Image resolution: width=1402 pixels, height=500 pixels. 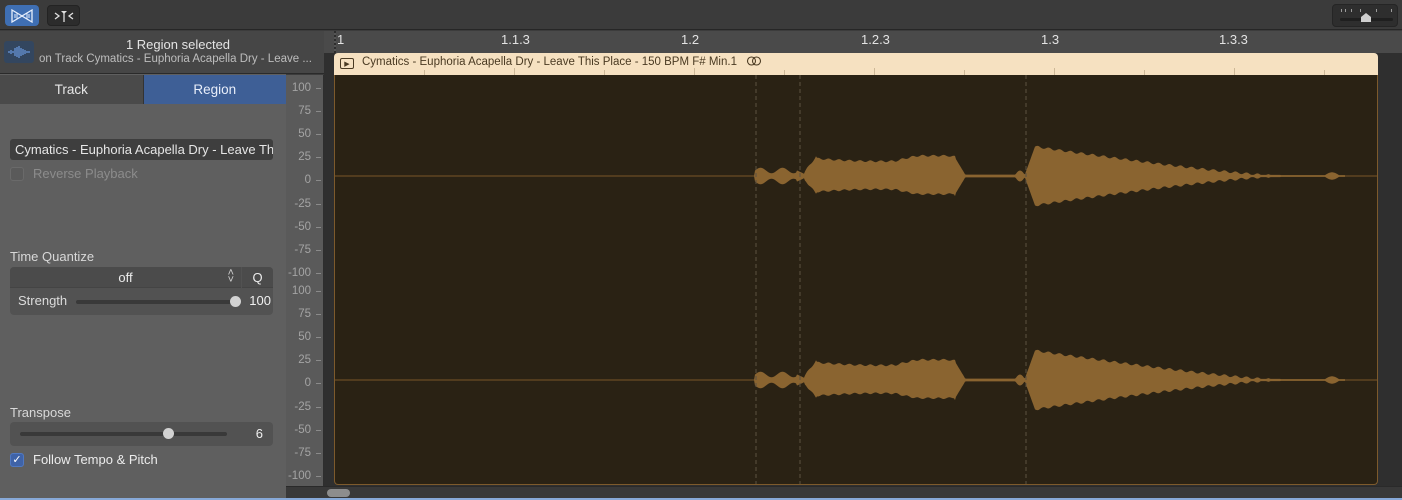 What do you see at coordinates (1233, 39) in the screenshot?
I see `ruler-label: 1.3.3` at bounding box center [1233, 39].